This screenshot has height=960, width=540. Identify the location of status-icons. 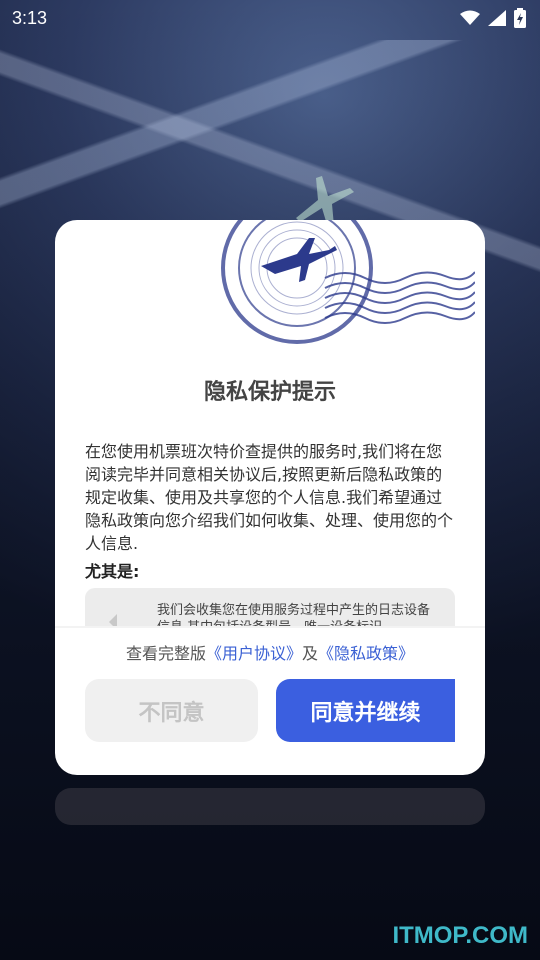
(493, 18).